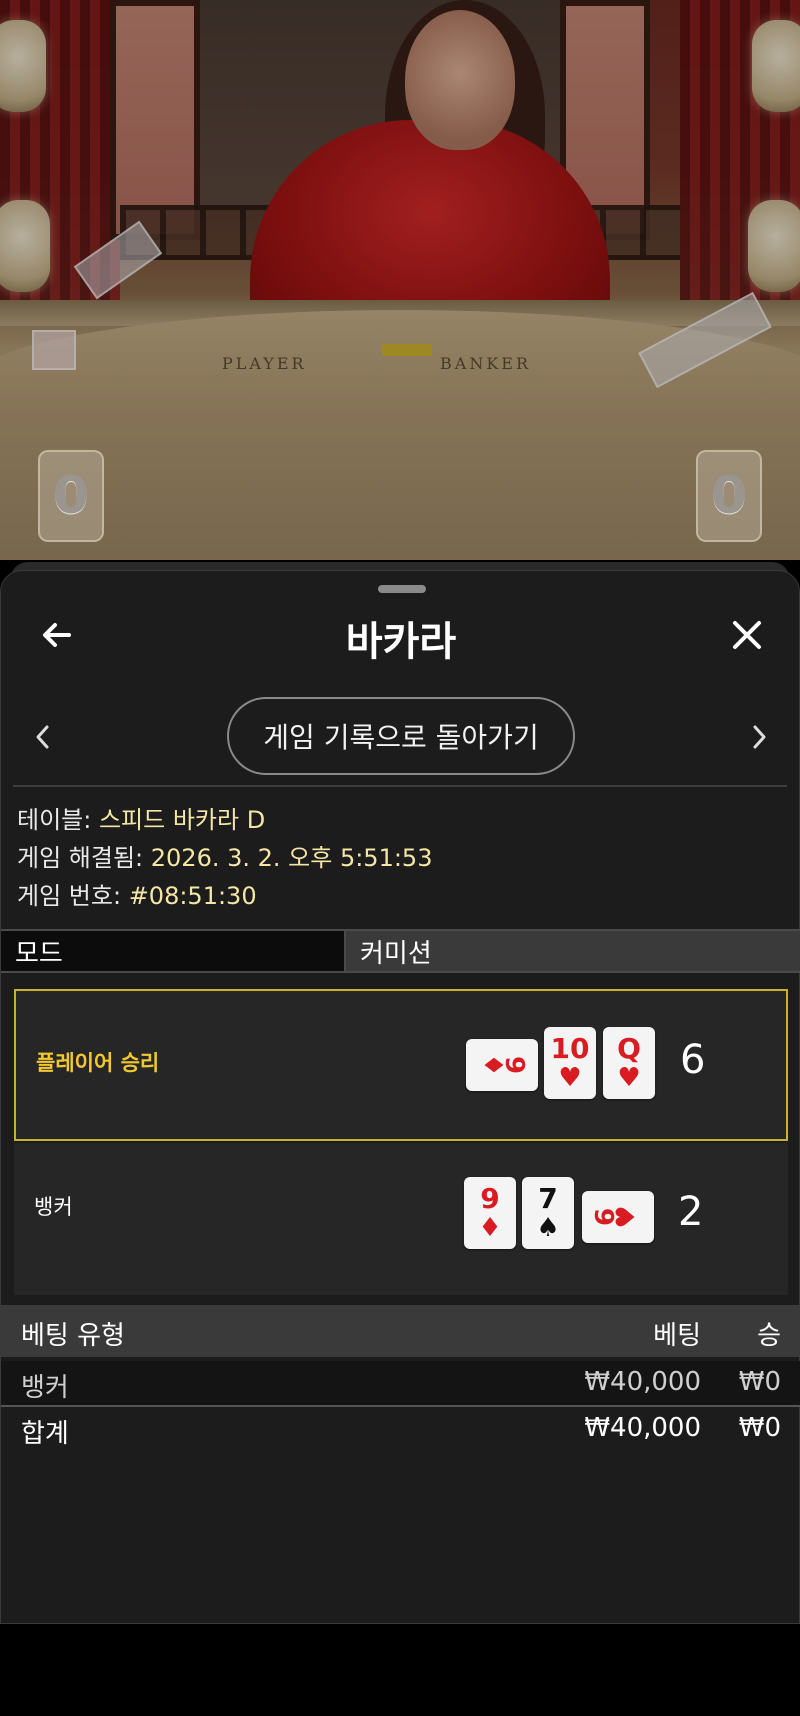 The image size is (800, 1716). I want to click on view-tabs: 모드 커미션, so click(400, 951).